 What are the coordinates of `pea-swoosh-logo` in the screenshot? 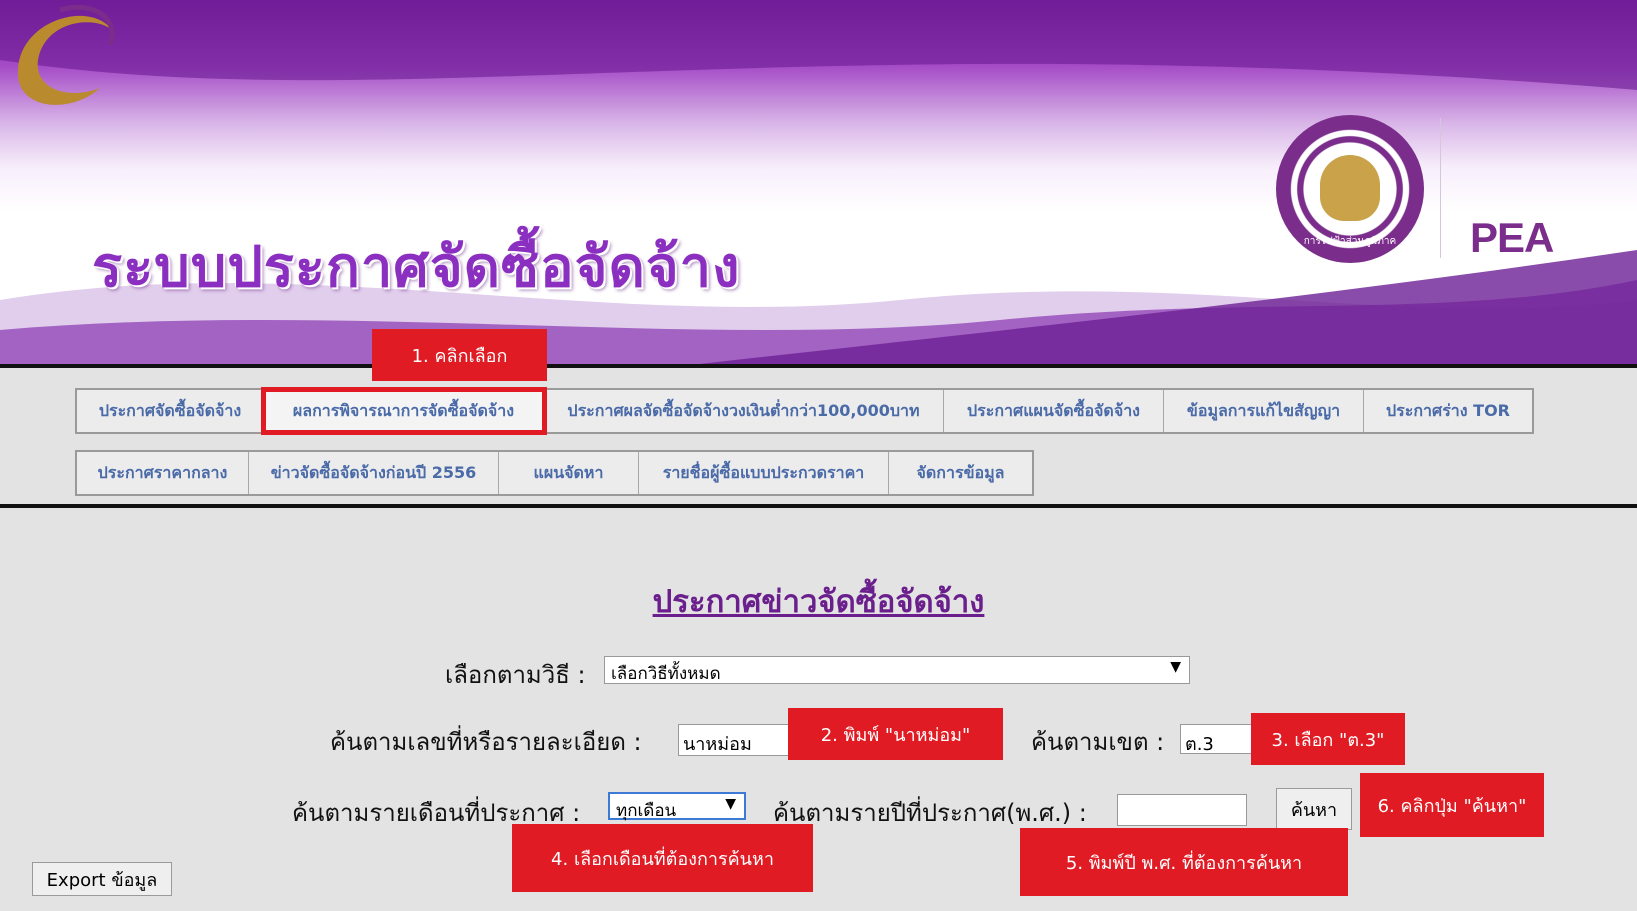 It's located at (66, 54).